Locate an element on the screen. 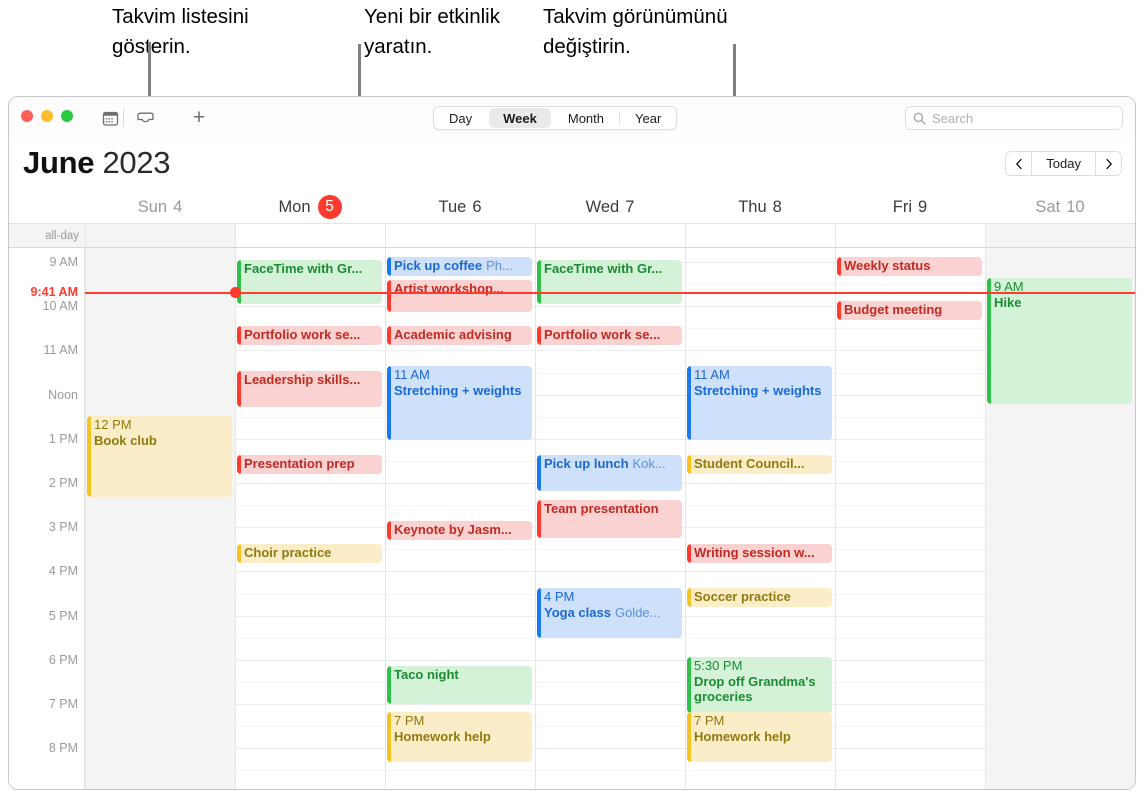  today-label: Today is located at coordinates (1063, 163).